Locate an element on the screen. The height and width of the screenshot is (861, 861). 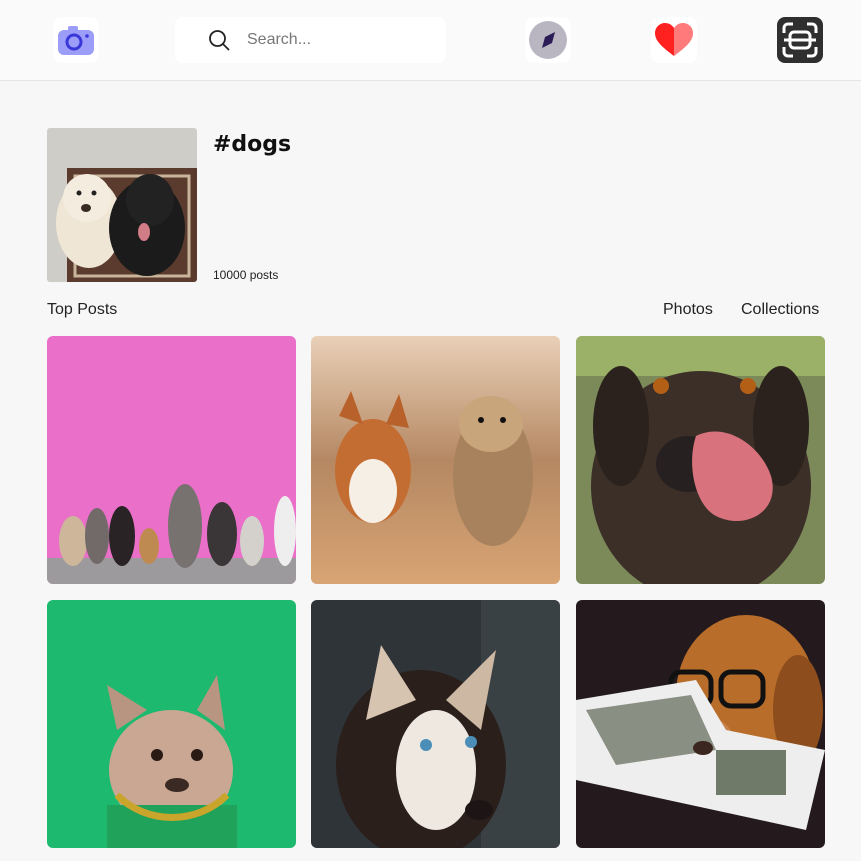
tab-collections: Collections is located at coordinates (780, 310).